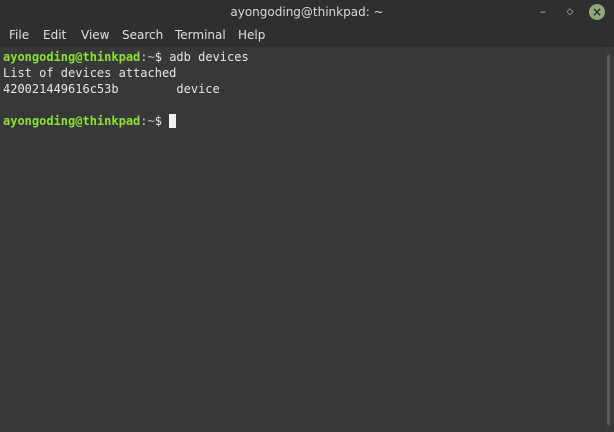 Image resolution: width=614 pixels, height=432 pixels. I want to click on scrollbar, so click(609, 239).